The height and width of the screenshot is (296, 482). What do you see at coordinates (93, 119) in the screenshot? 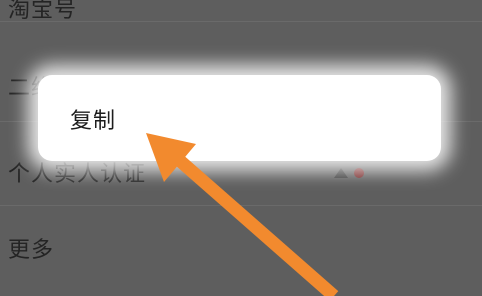
I see `copy-menu-item: 复制` at bounding box center [93, 119].